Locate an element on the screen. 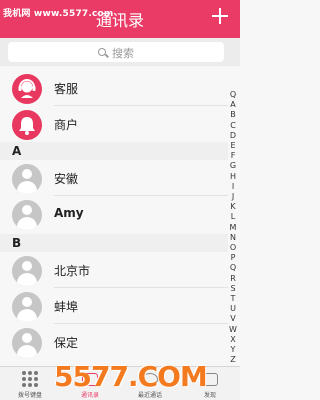 This screenshot has width=320, height=400. section-header-a: A is located at coordinates (114, 151).